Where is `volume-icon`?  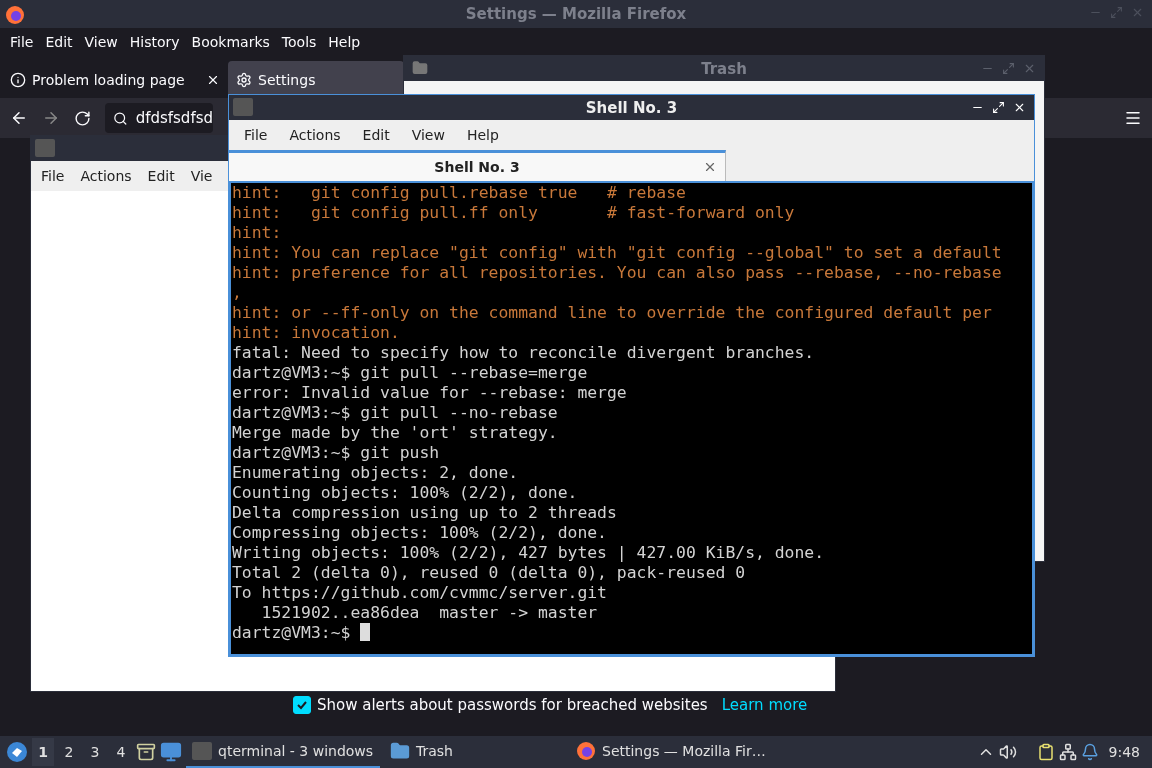
volume-icon is located at coordinates (1007, 752).